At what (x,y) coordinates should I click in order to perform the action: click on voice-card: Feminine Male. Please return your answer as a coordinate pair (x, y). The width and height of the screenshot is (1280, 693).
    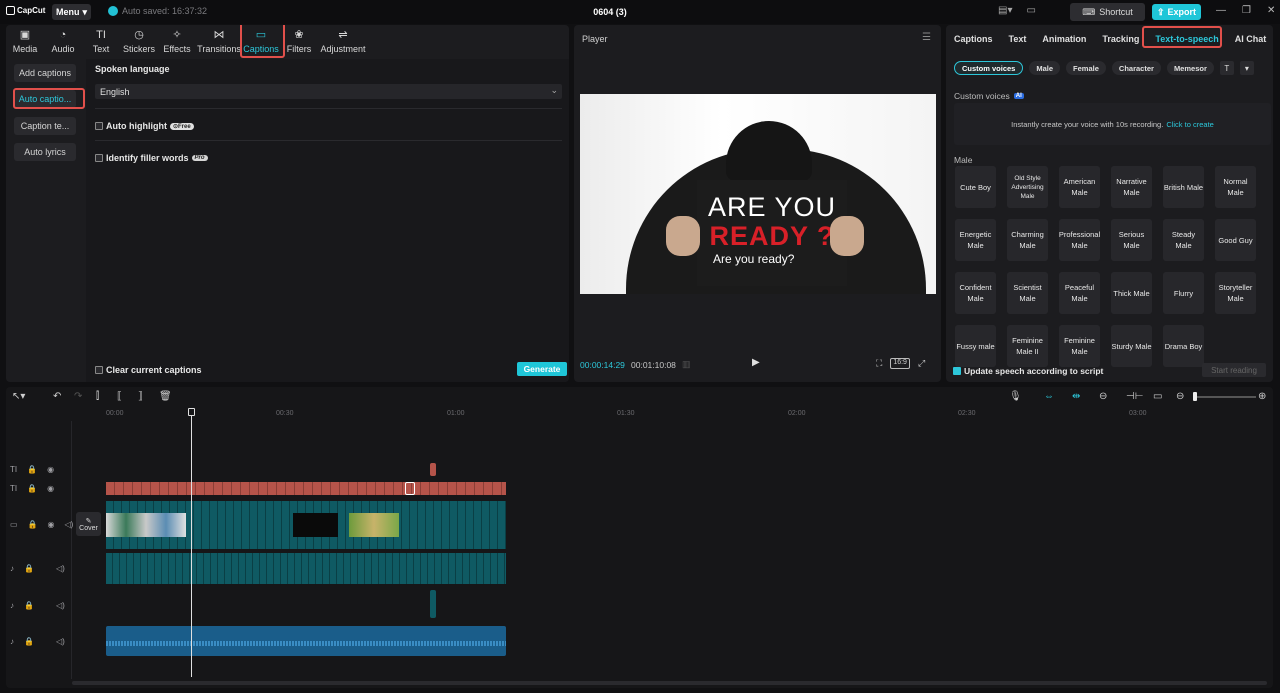
    Looking at the image, I should click on (1079, 346).